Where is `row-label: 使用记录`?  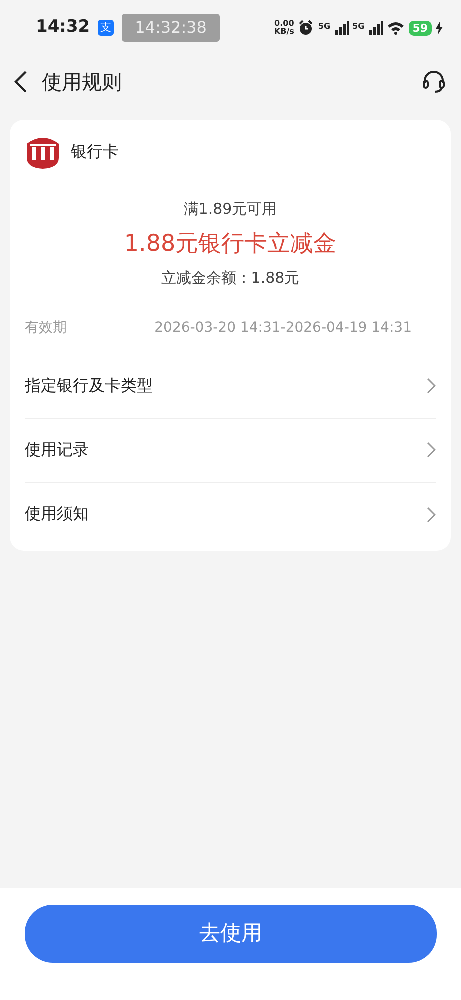 row-label: 使用记录 is located at coordinates (57, 450).